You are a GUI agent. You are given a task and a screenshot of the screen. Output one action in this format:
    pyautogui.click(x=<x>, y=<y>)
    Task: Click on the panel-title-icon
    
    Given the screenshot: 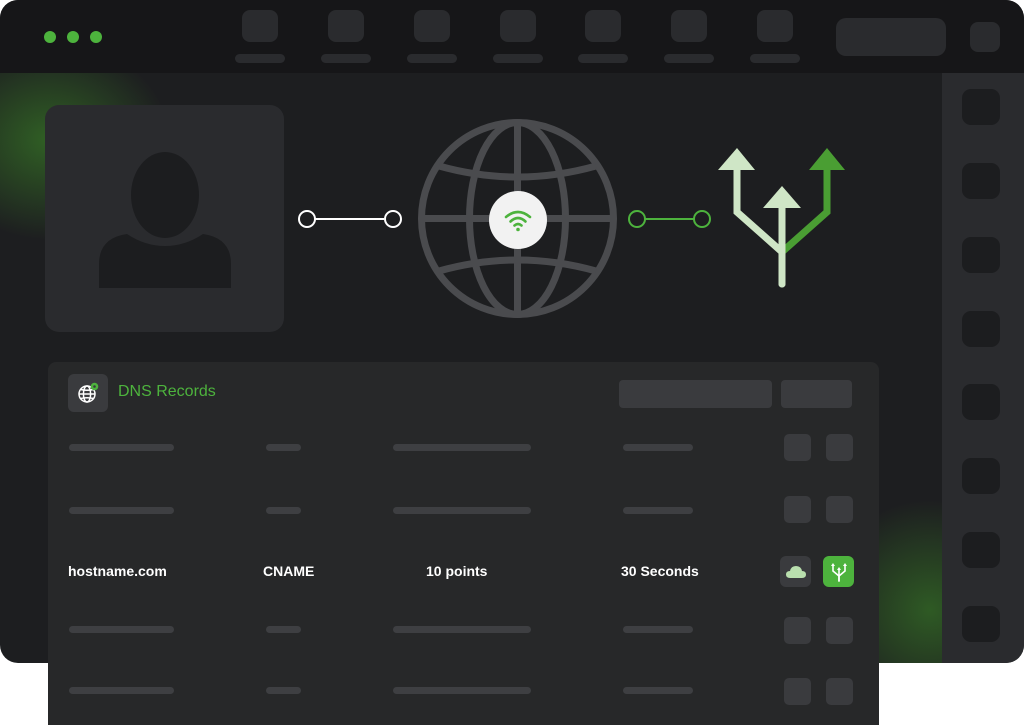 What is the action you would take?
    pyautogui.click(x=88, y=393)
    